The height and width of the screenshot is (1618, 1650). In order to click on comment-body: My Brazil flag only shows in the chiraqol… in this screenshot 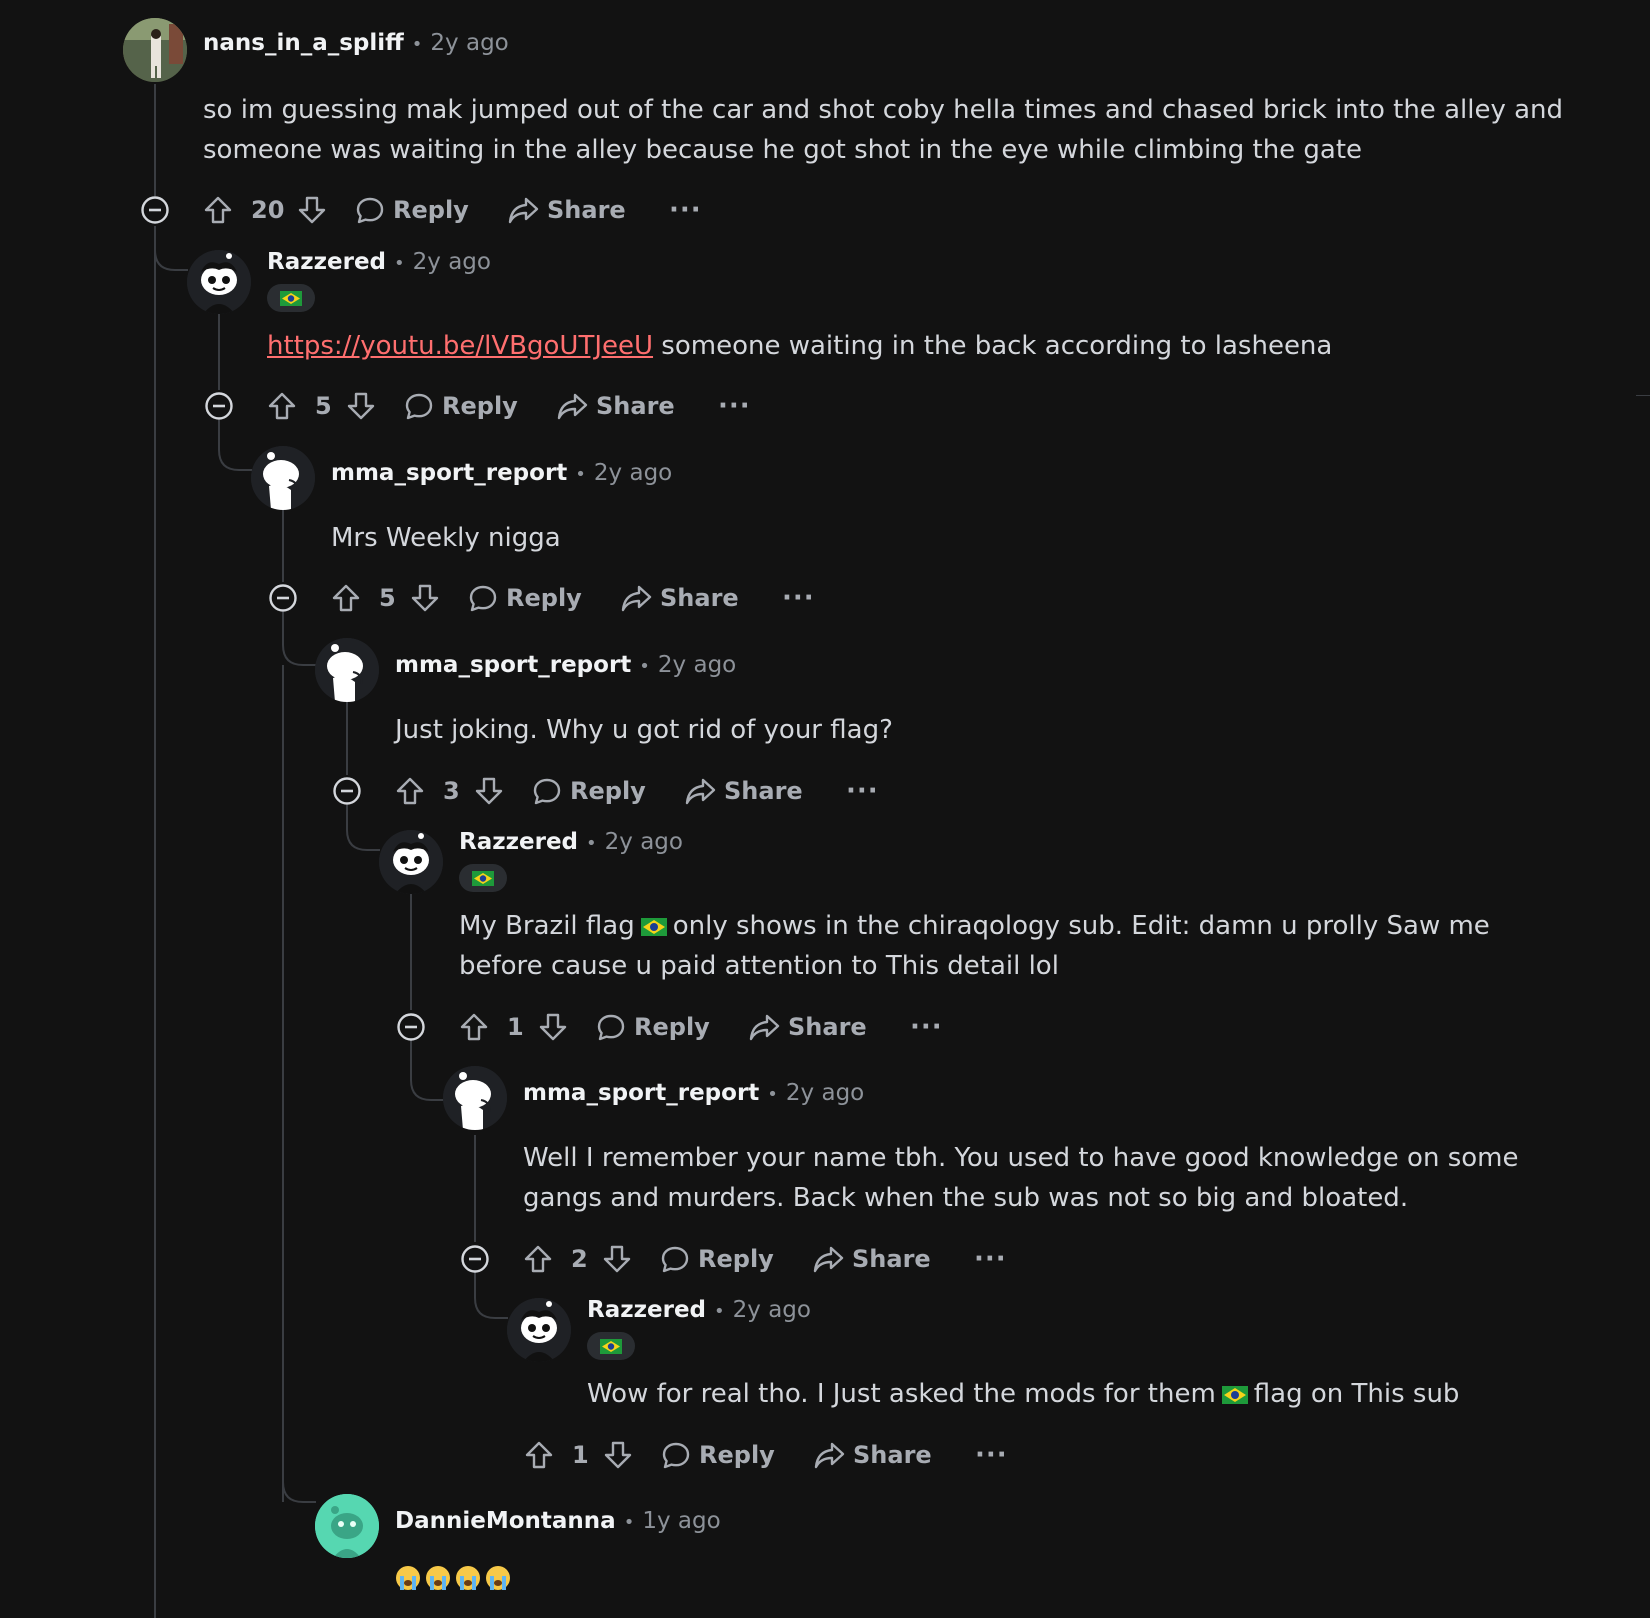, I will do `click(1019, 946)`.